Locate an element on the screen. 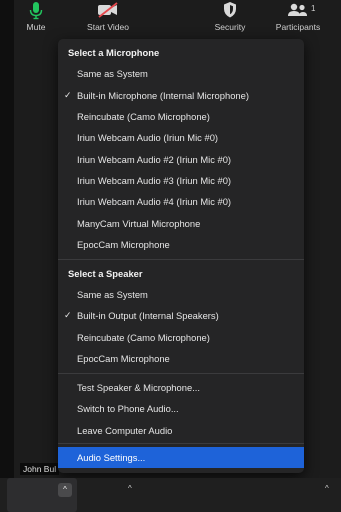  start-video-label: Start Video is located at coordinates (108, 27).